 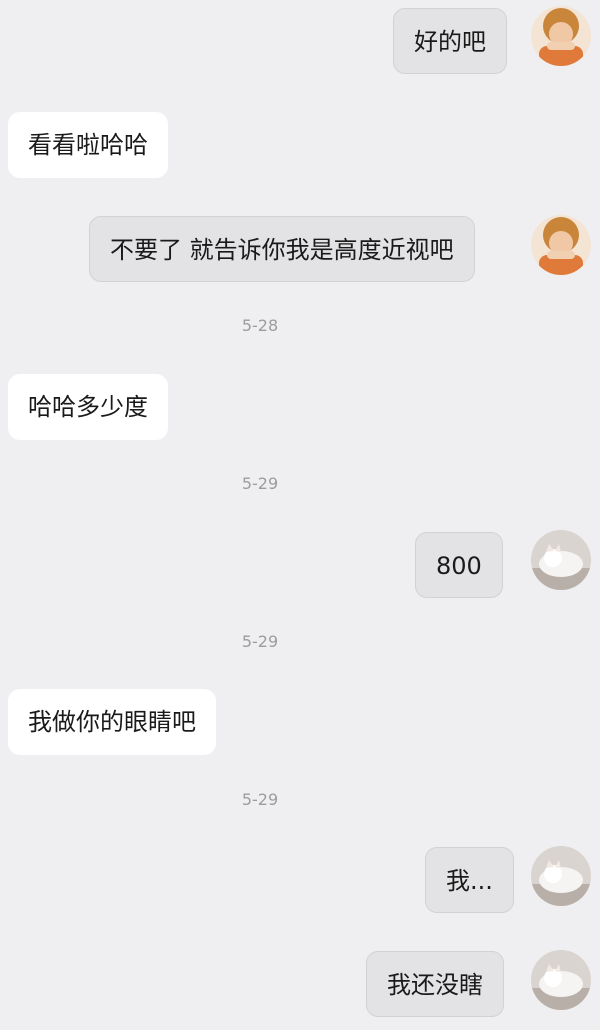 I want to click on message-bubble-outgoing: 我还没瞎, so click(x=435, y=984).